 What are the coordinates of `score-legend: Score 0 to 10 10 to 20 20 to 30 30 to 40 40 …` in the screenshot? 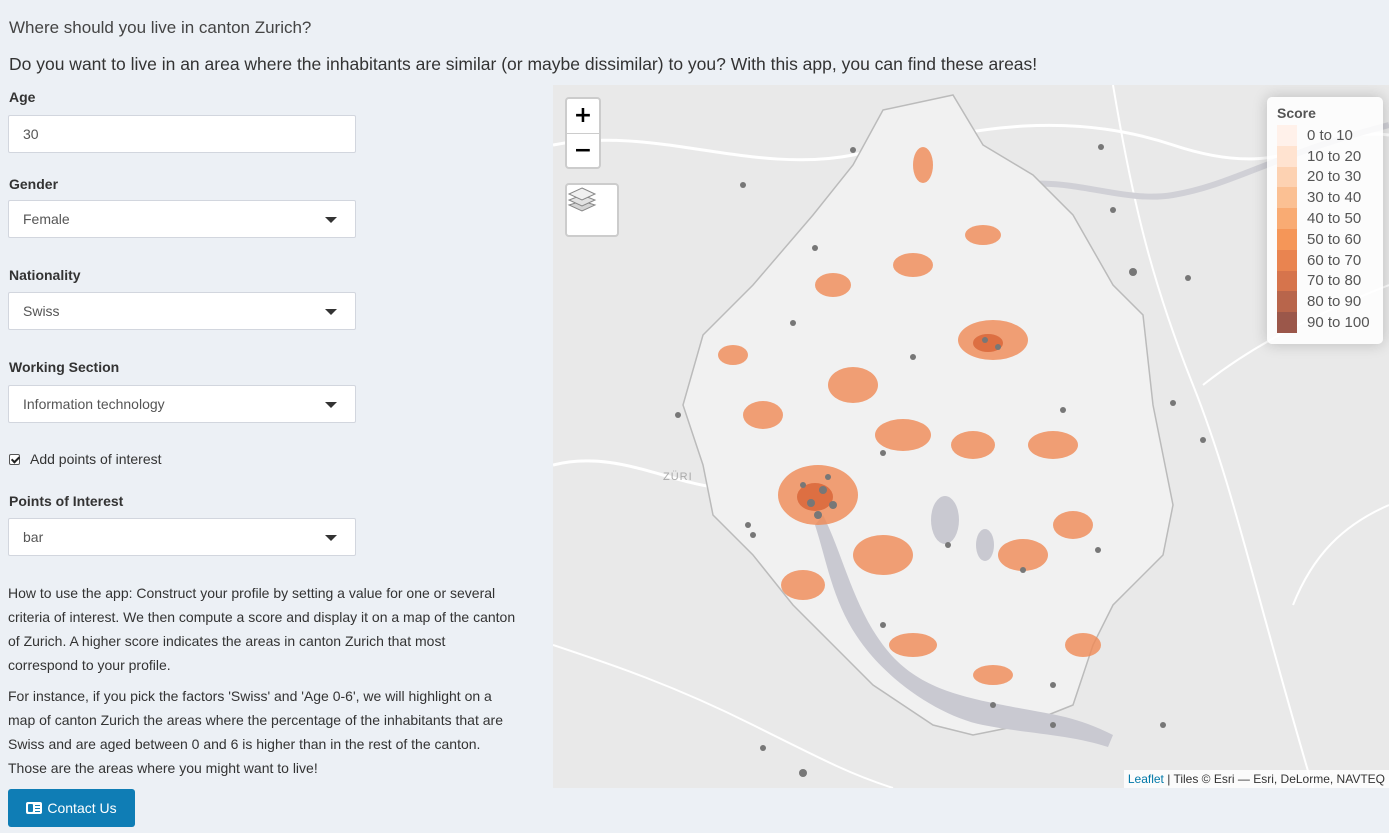 It's located at (1325, 220).